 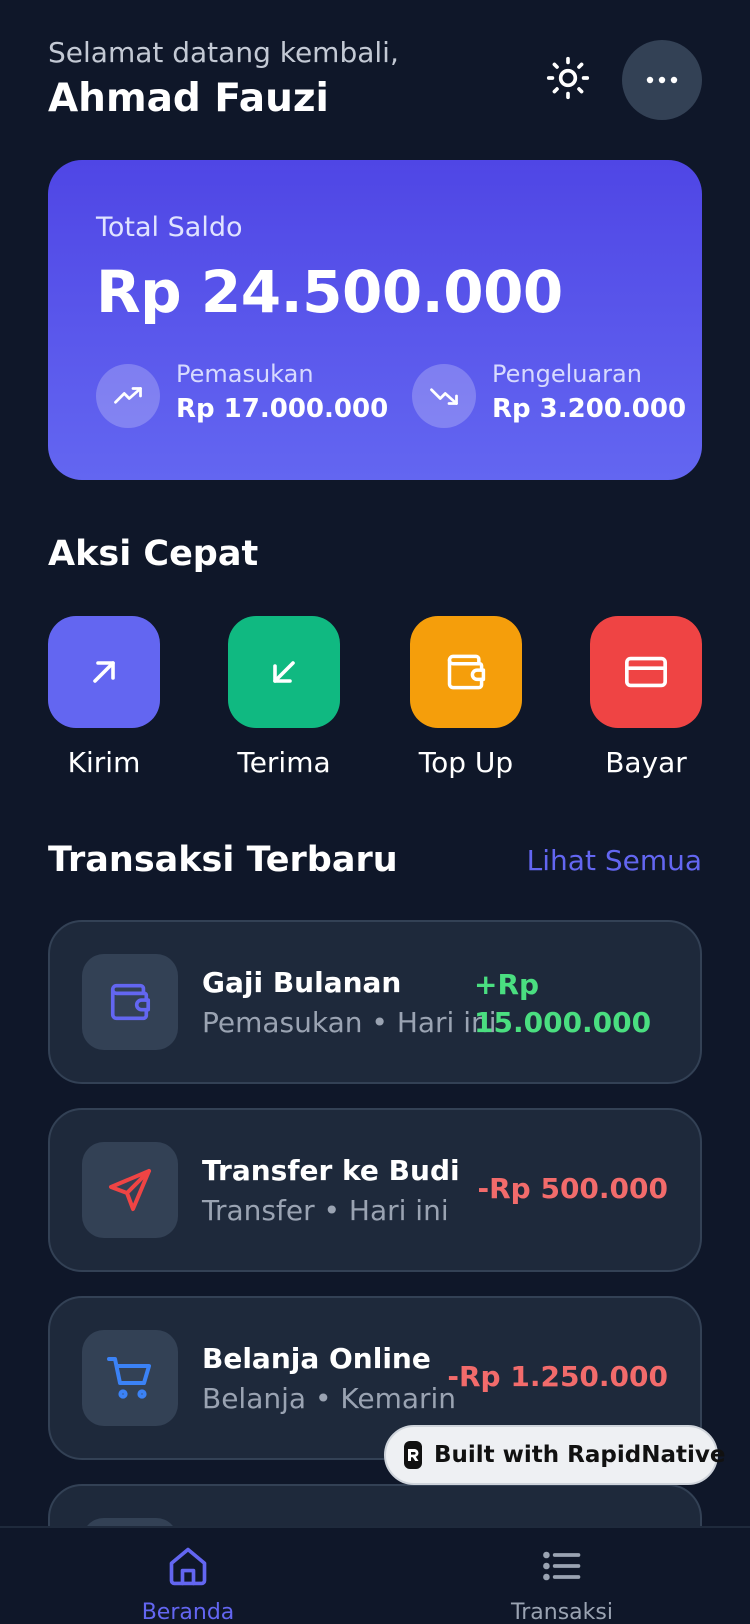 I want to click on quick-action-label: Kirim, so click(x=104, y=762).